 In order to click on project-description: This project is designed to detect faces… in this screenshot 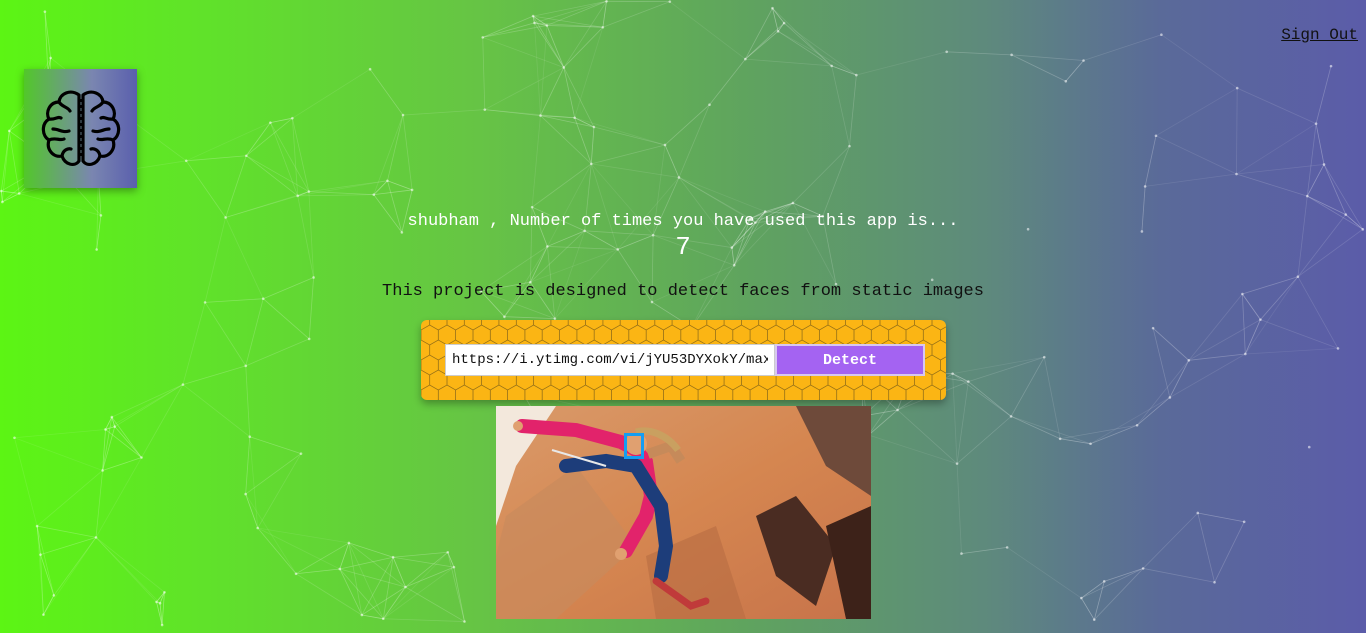, I will do `click(683, 291)`.